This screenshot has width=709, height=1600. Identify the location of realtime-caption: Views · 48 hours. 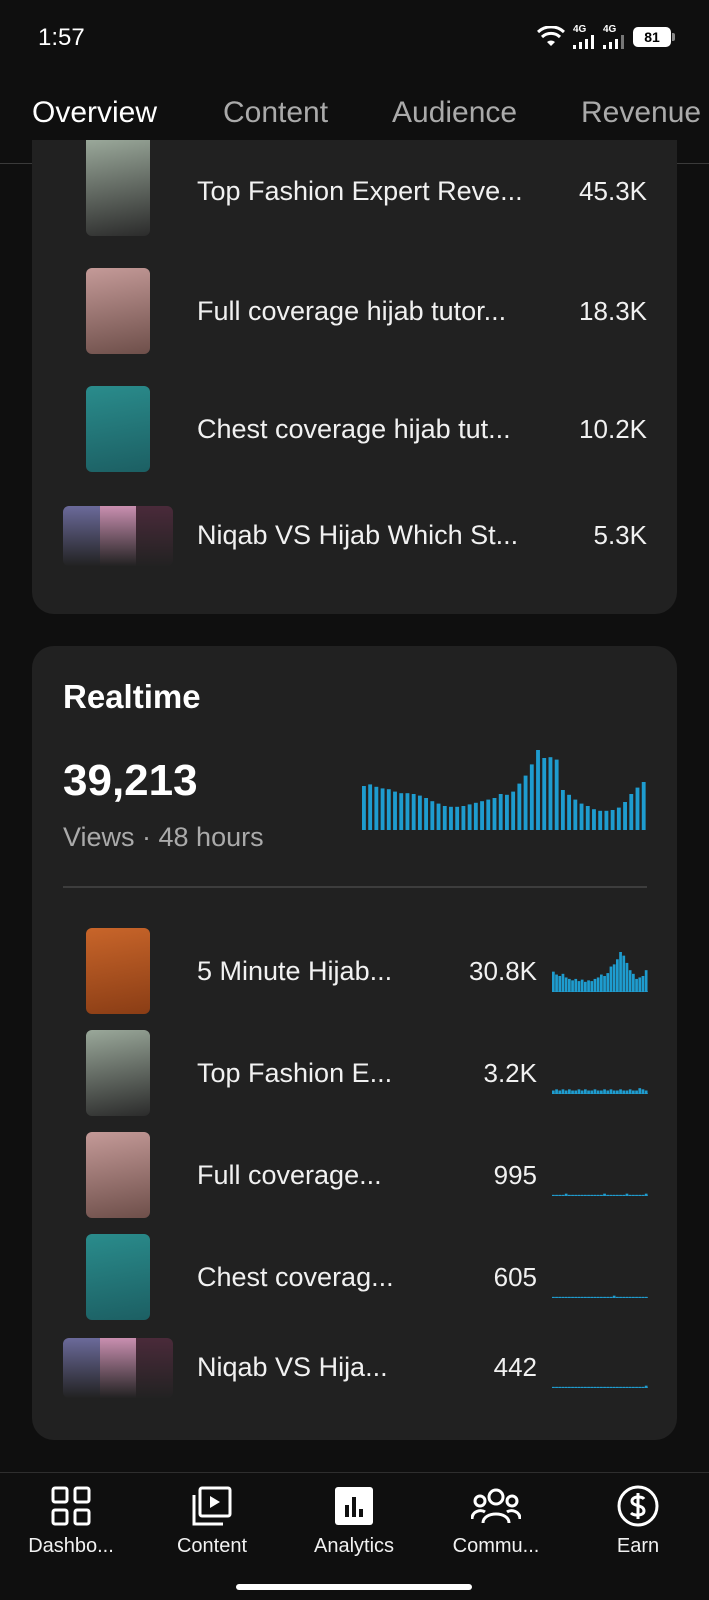
(163, 837).